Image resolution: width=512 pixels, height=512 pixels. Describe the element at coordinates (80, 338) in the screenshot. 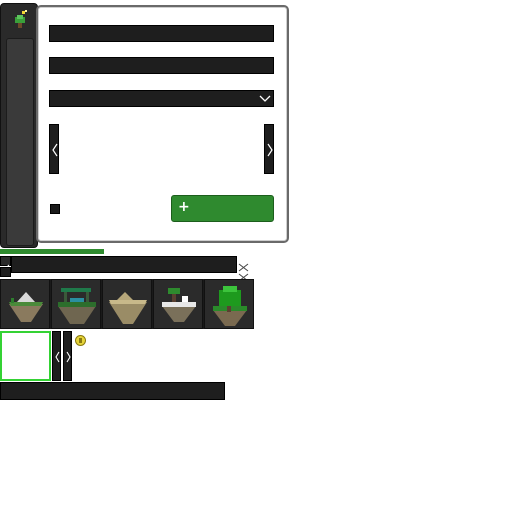

I see `coin-icon` at that location.